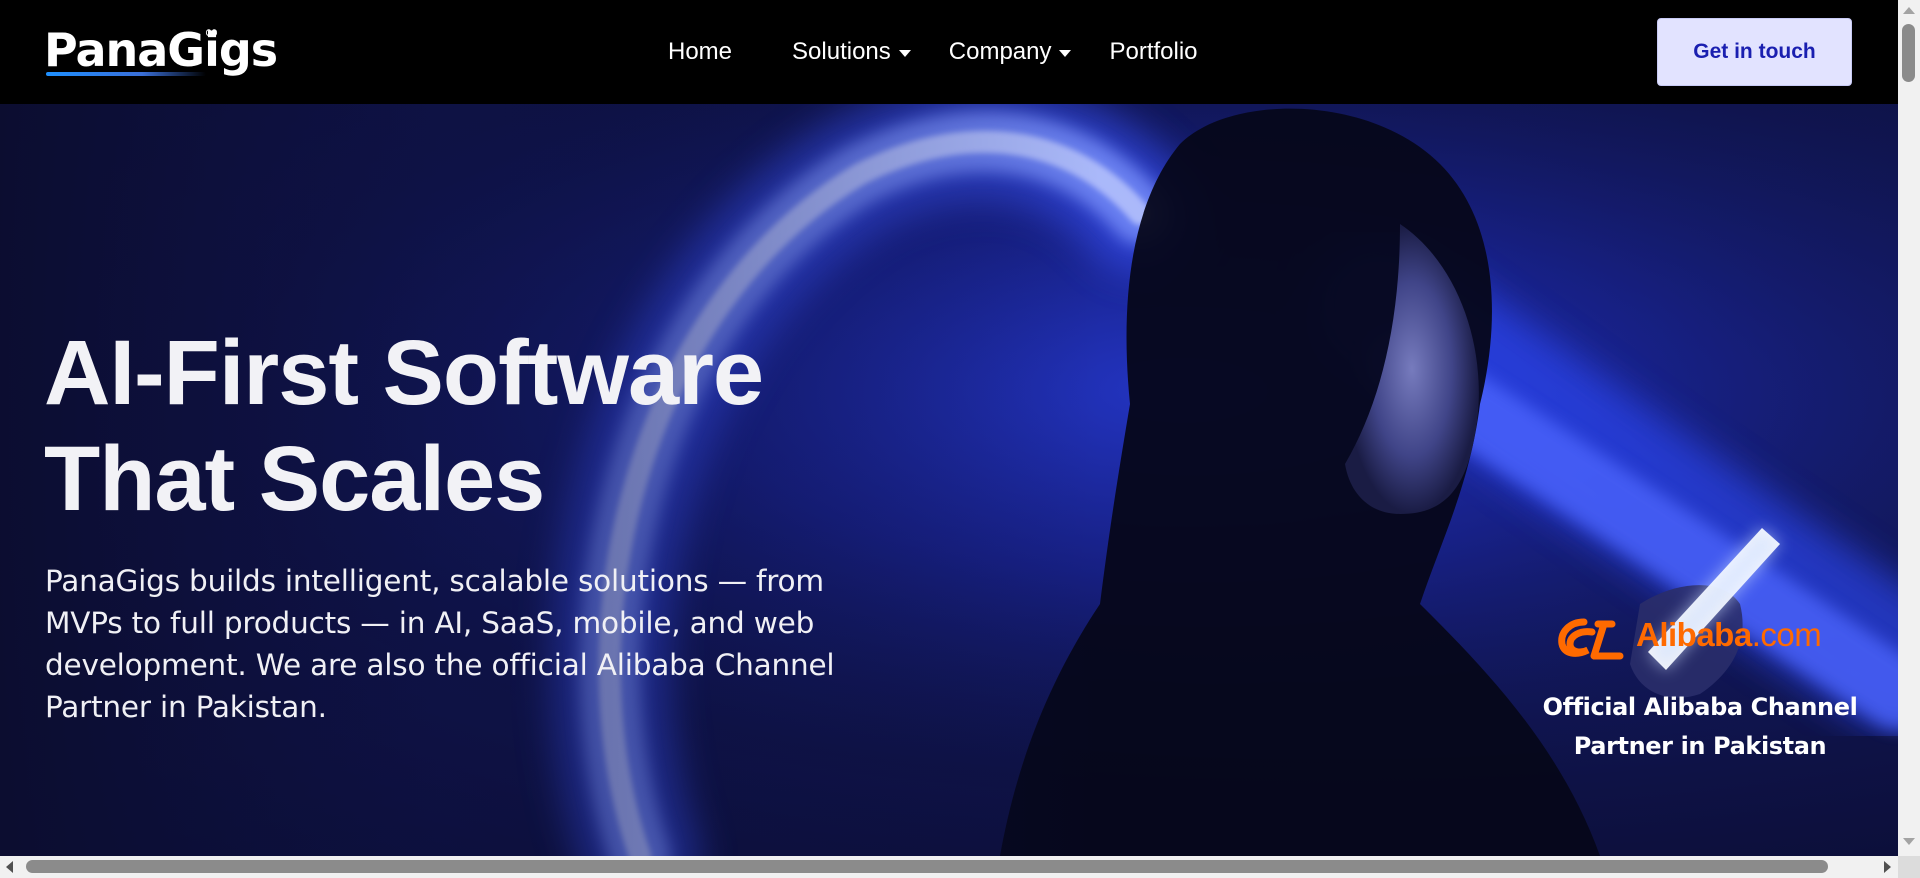 This screenshot has width=1920, height=878. I want to click on scroll-down-arrow-icon, so click(1909, 841).